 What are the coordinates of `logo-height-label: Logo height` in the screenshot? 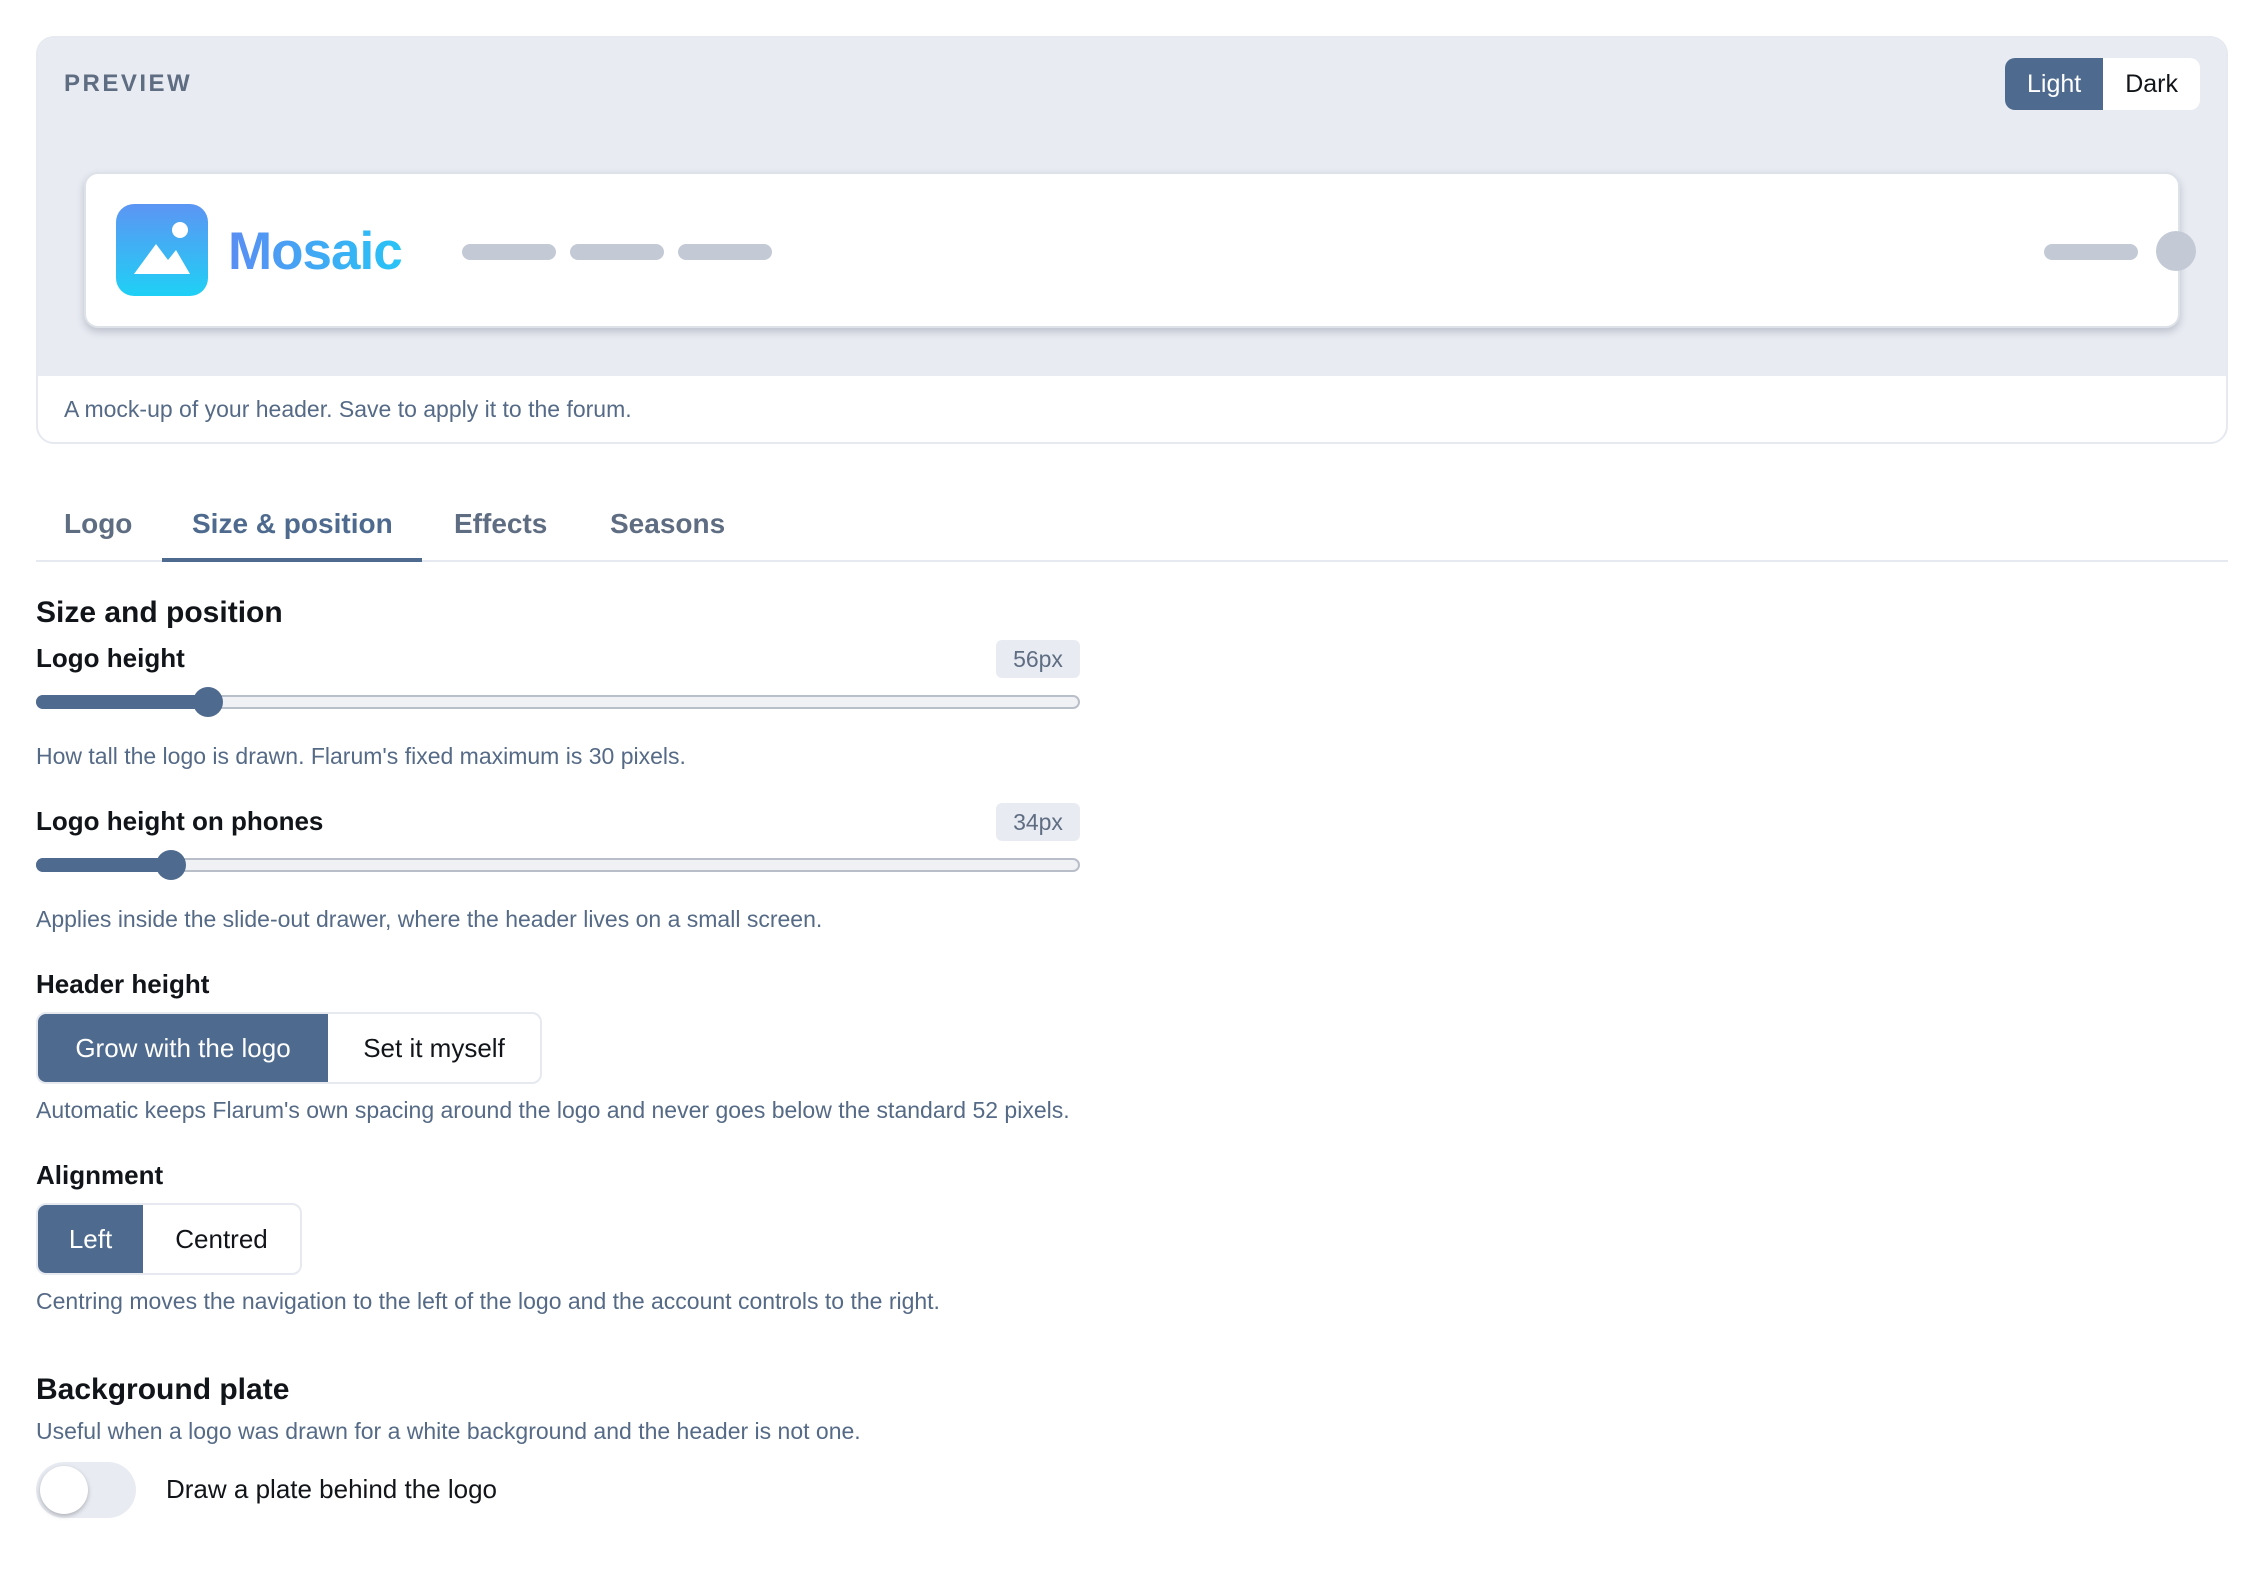 It's located at (110, 658).